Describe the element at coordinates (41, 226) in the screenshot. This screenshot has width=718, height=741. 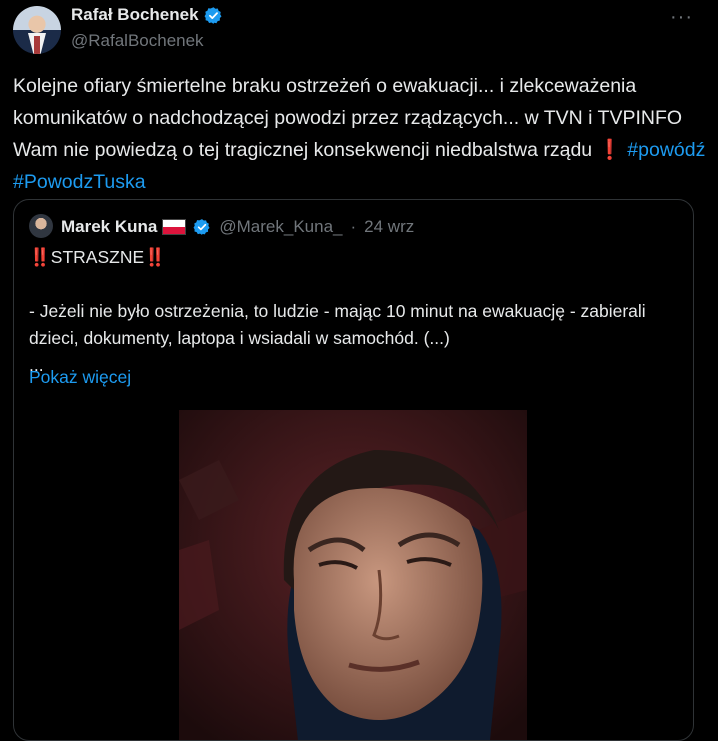
I see `quoted-author-avatar` at that location.